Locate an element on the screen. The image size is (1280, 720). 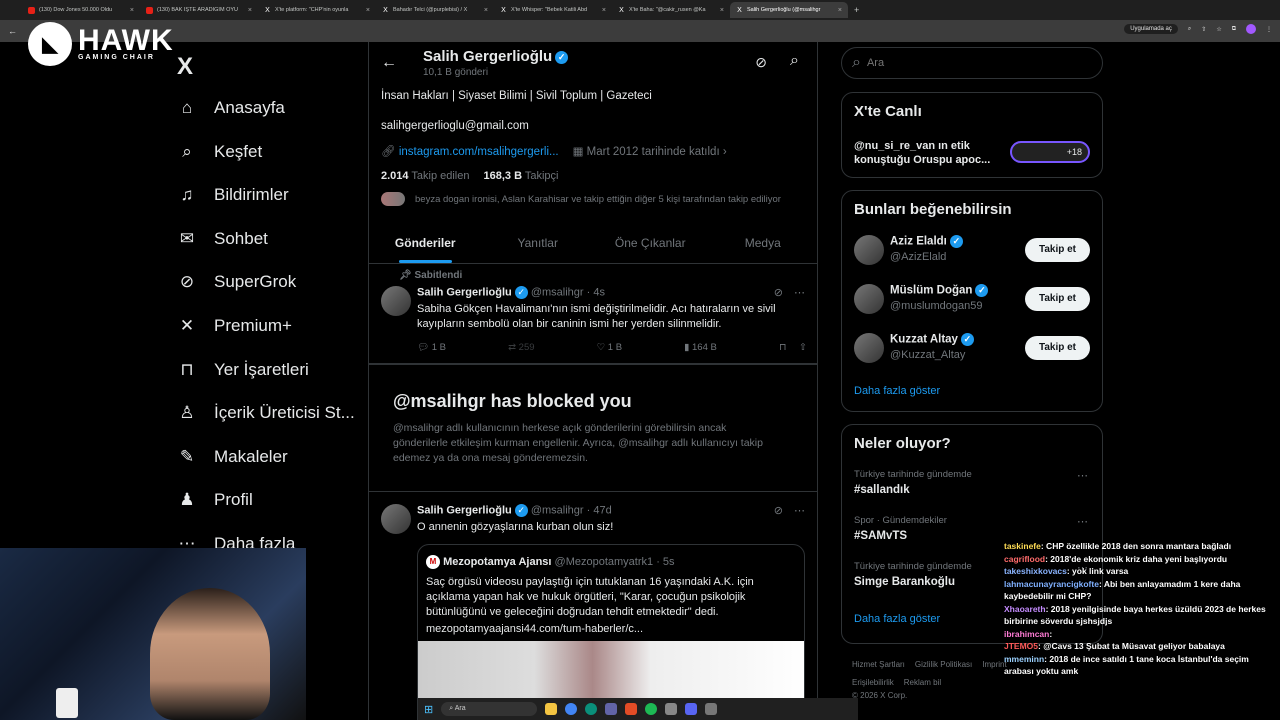
post-time: · 47d is located at coordinates (599, 510).